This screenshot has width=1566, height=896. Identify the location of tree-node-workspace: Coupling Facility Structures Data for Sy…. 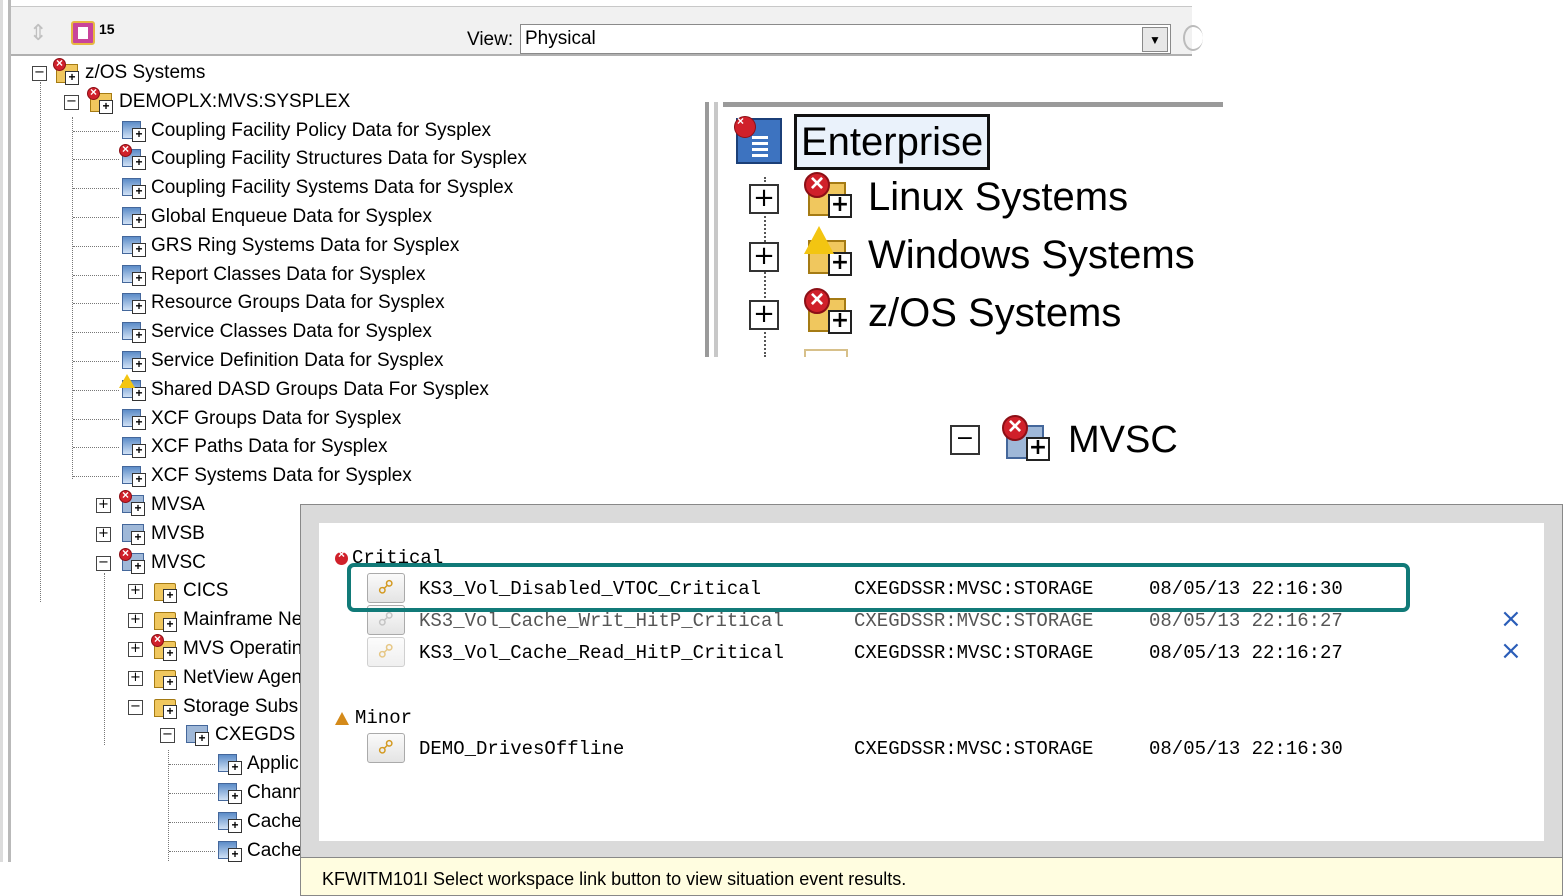
(323, 157).